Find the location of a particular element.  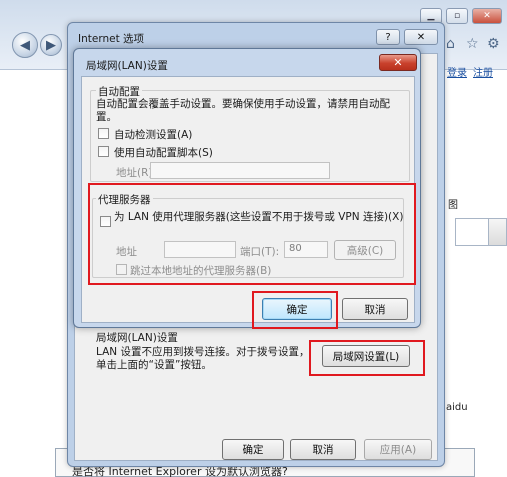

highlight-lan-settings is located at coordinates (367, 358).